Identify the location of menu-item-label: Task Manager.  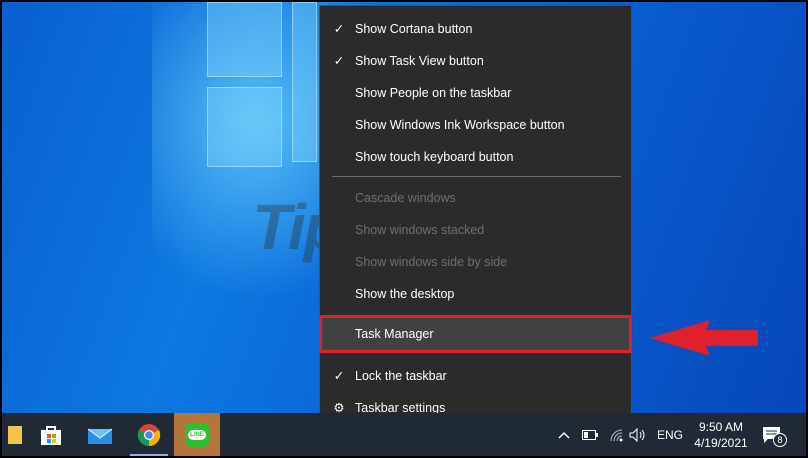
(394, 334).